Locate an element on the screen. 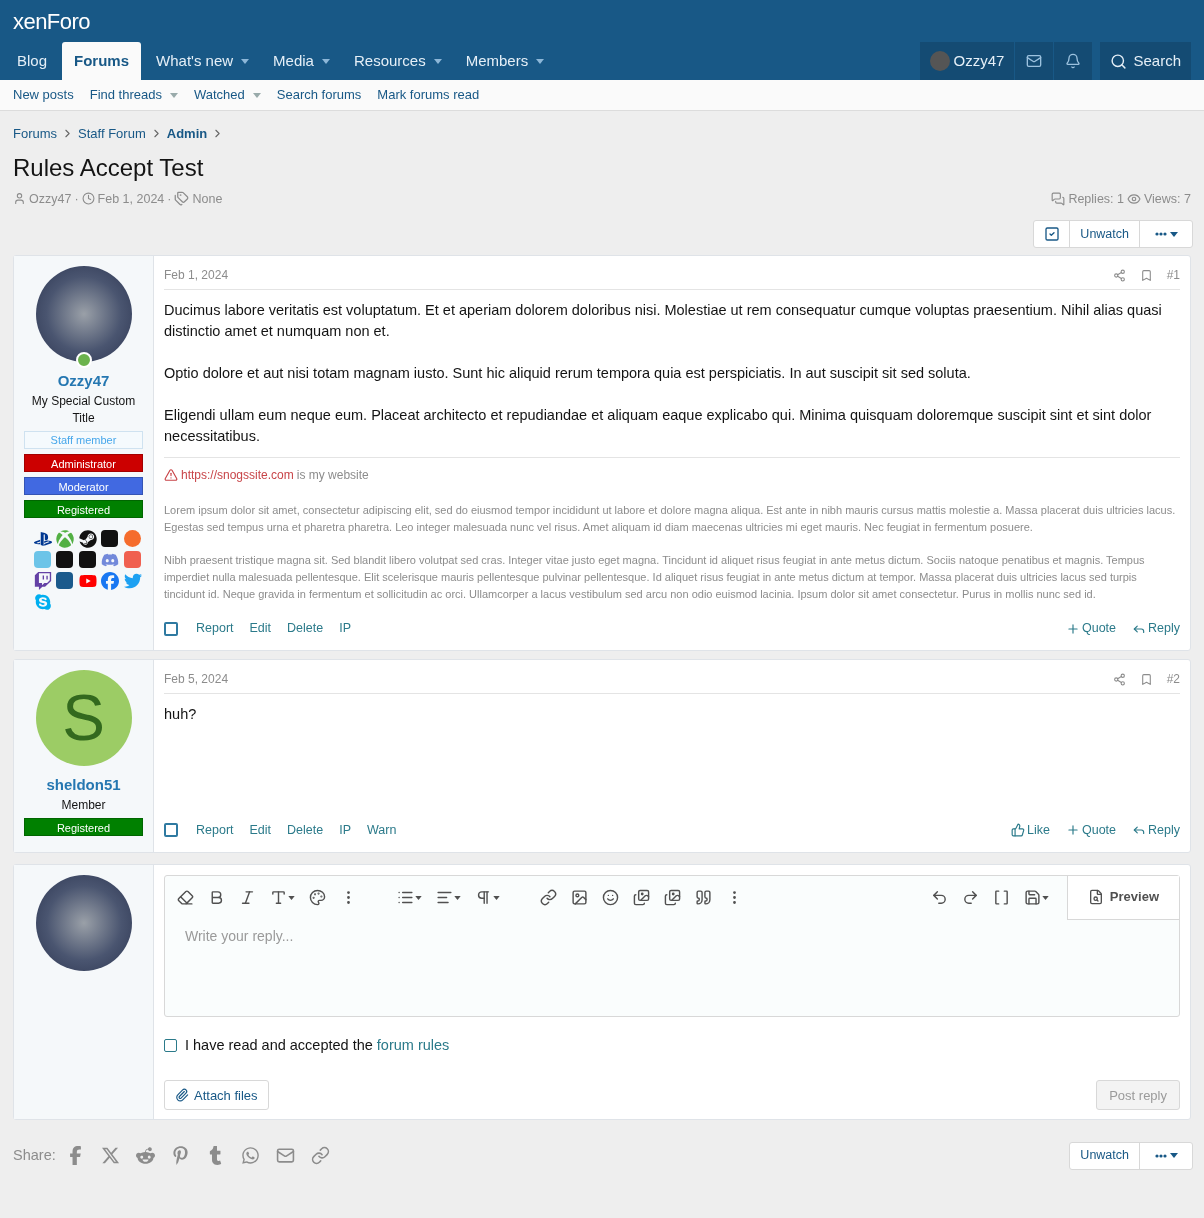  preview-button: Preview is located at coordinates (1122, 897).